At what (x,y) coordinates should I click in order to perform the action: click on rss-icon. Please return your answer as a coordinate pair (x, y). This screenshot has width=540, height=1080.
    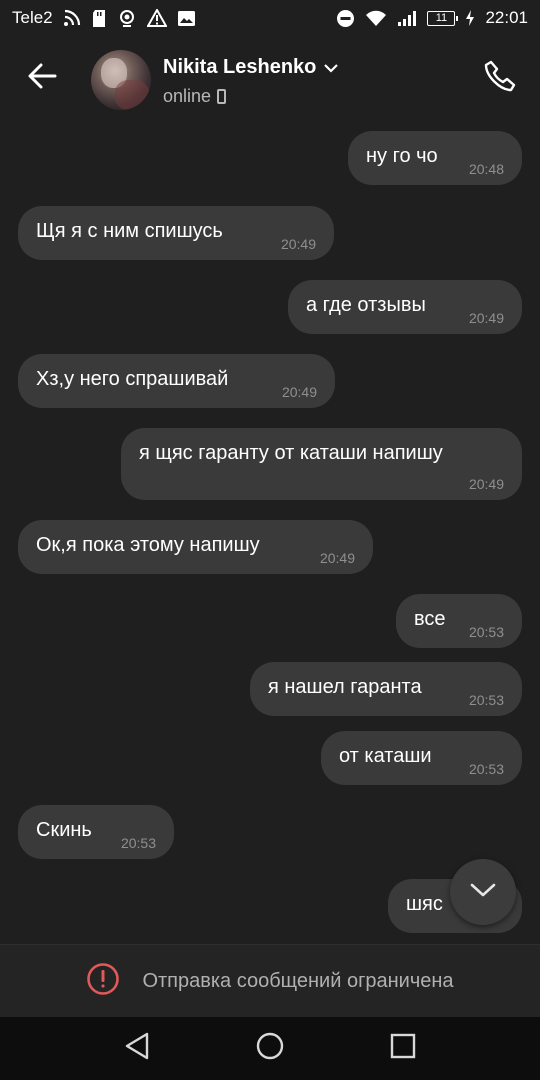
    Looking at the image, I should click on (72, 18).